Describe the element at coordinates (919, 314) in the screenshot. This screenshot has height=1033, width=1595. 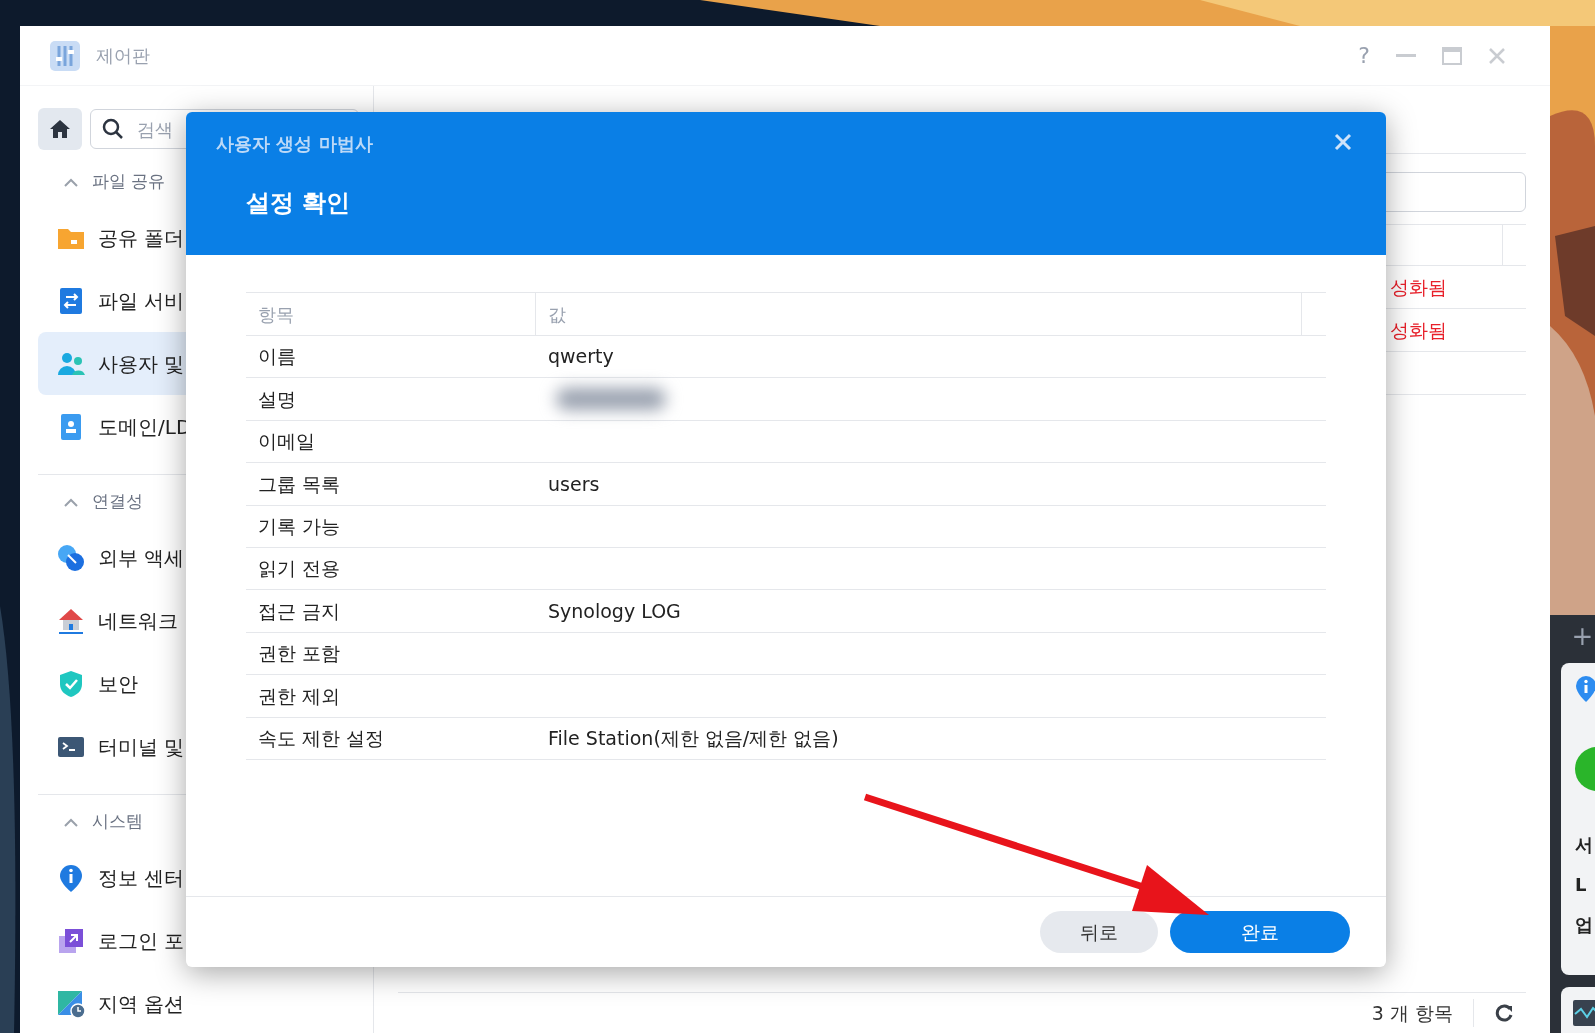
I see `column-header: 값` at that location.